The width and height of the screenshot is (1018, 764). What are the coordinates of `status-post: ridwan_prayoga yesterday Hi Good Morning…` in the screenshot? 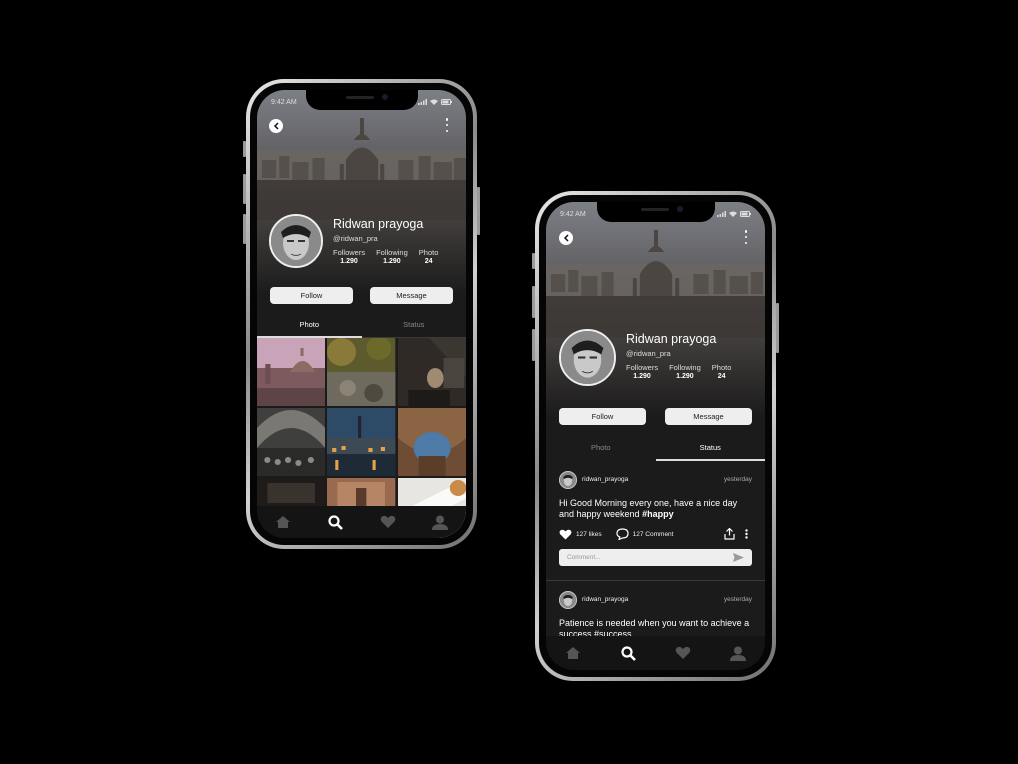 It's located at (655, 521).